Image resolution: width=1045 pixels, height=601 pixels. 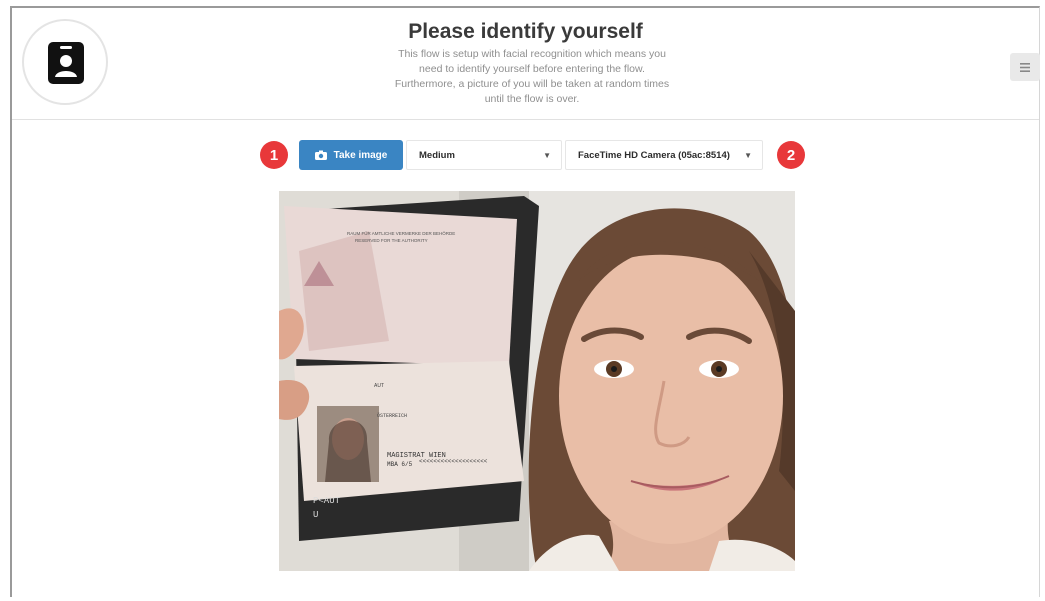 What do you see at coordinates (327, 501) in the screenshot?
I see `passport-mrz-line-1: P<AUT` at bounding box center [327, 501].